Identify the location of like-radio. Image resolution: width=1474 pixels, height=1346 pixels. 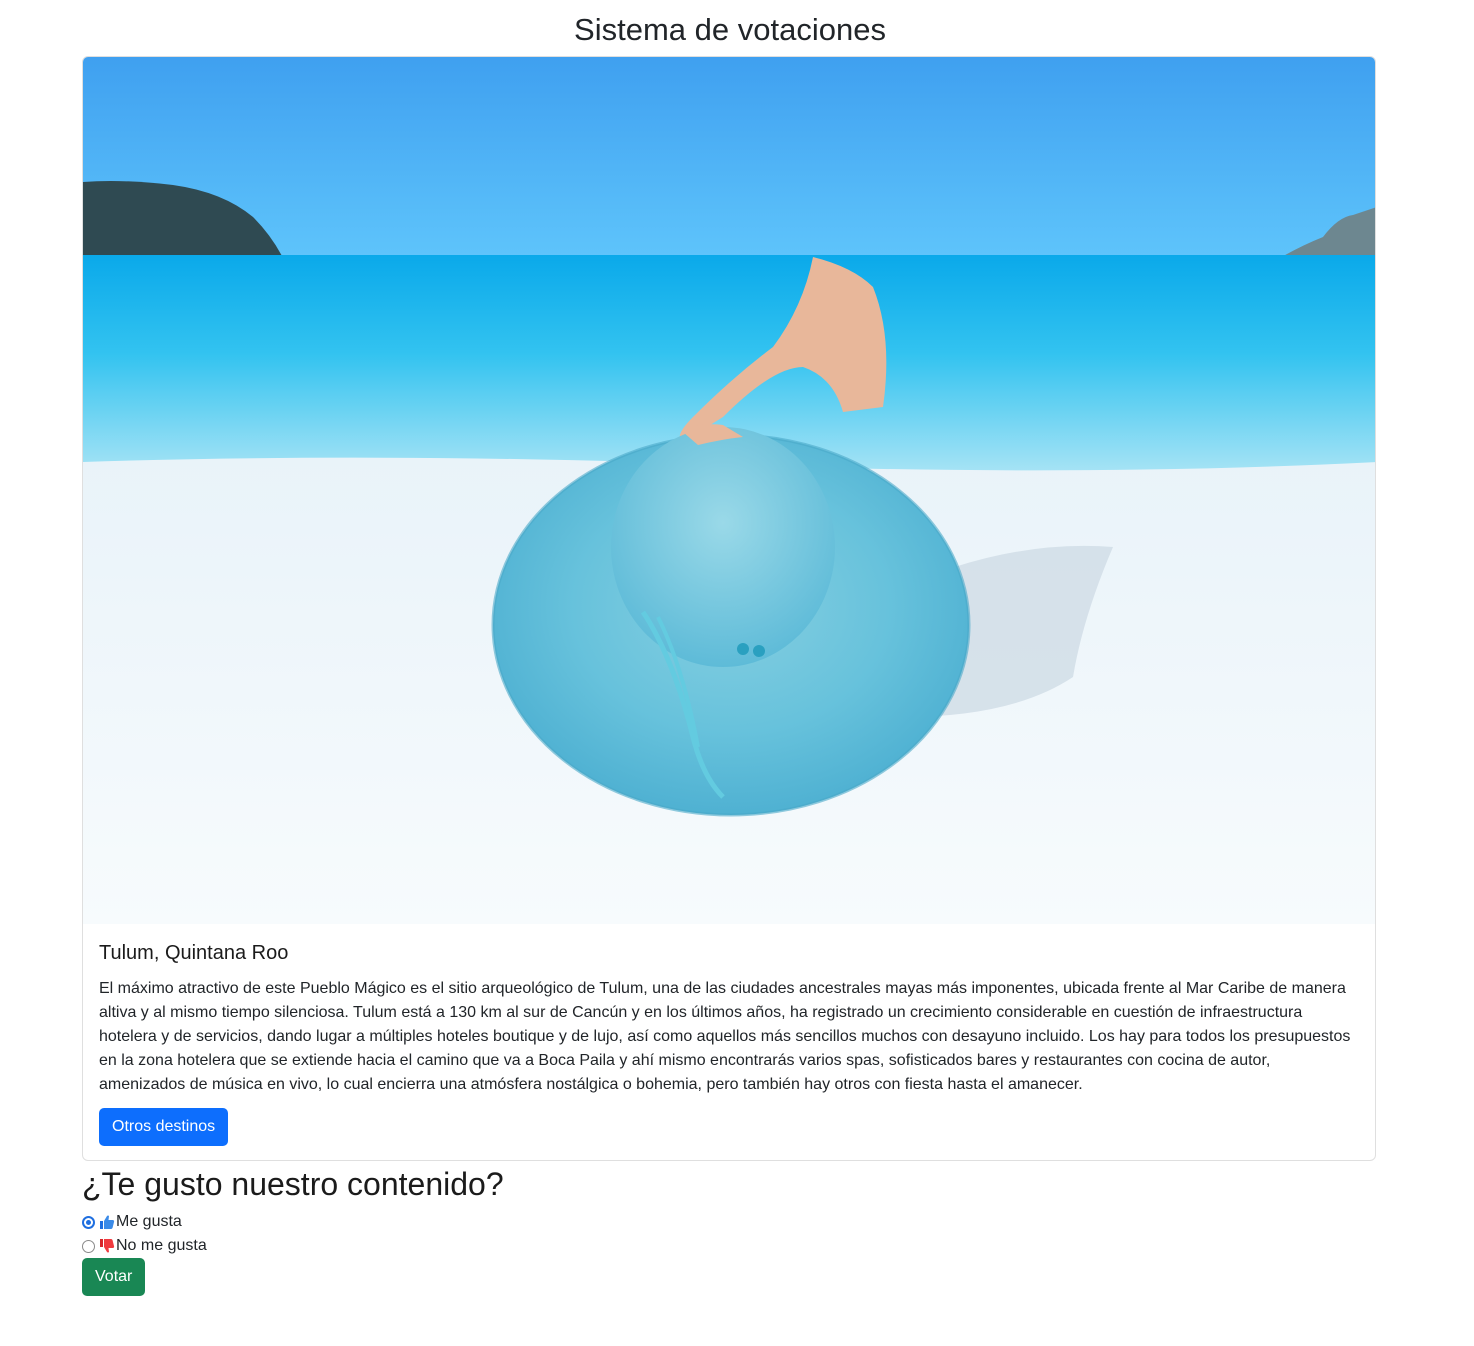
(88, 1222).